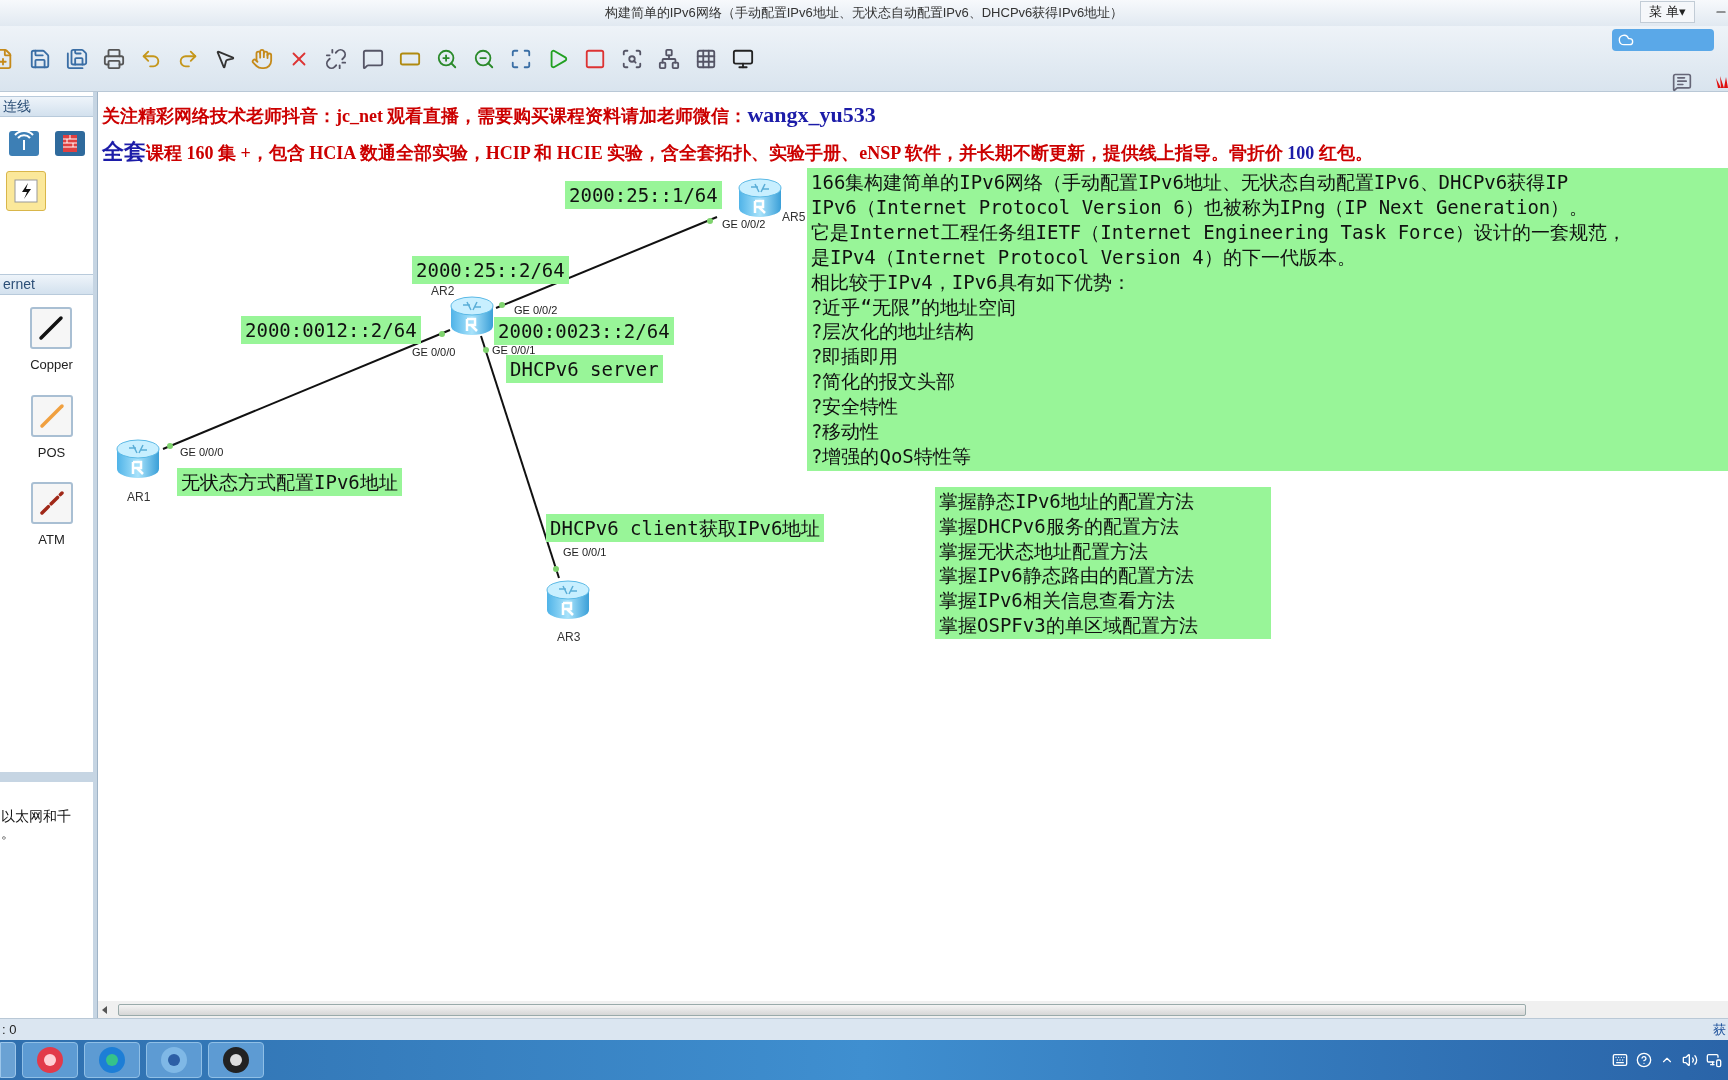 The height and width of the screenshot is (1080, 1728). What do you see at coordinates (40, 58) in the screenshot?
I see `save-icon` at bounding box center [40, 58].